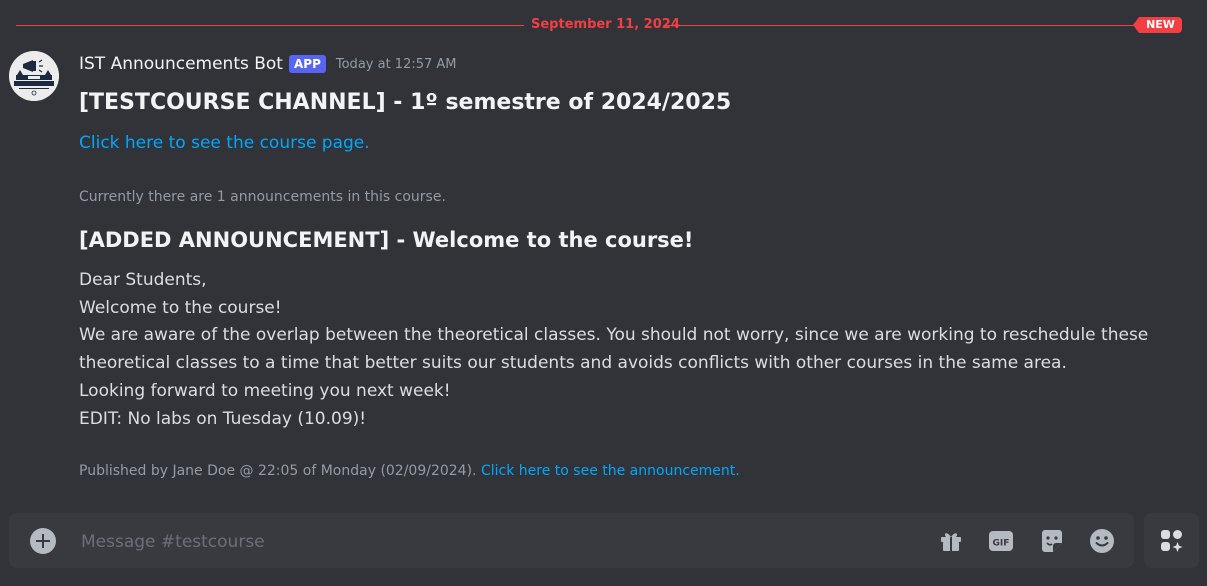  Describe the element at coordinates (270, 25) in the screenshot. I see `divider-line-left` at that location.